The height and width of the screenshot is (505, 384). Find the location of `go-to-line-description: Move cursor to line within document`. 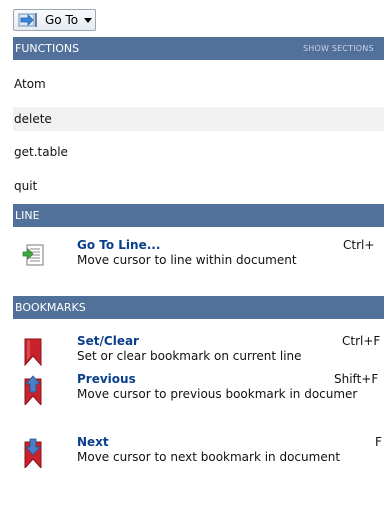

go-to-line-description: Move cursor to line within document is located at coordinates (187, 260).